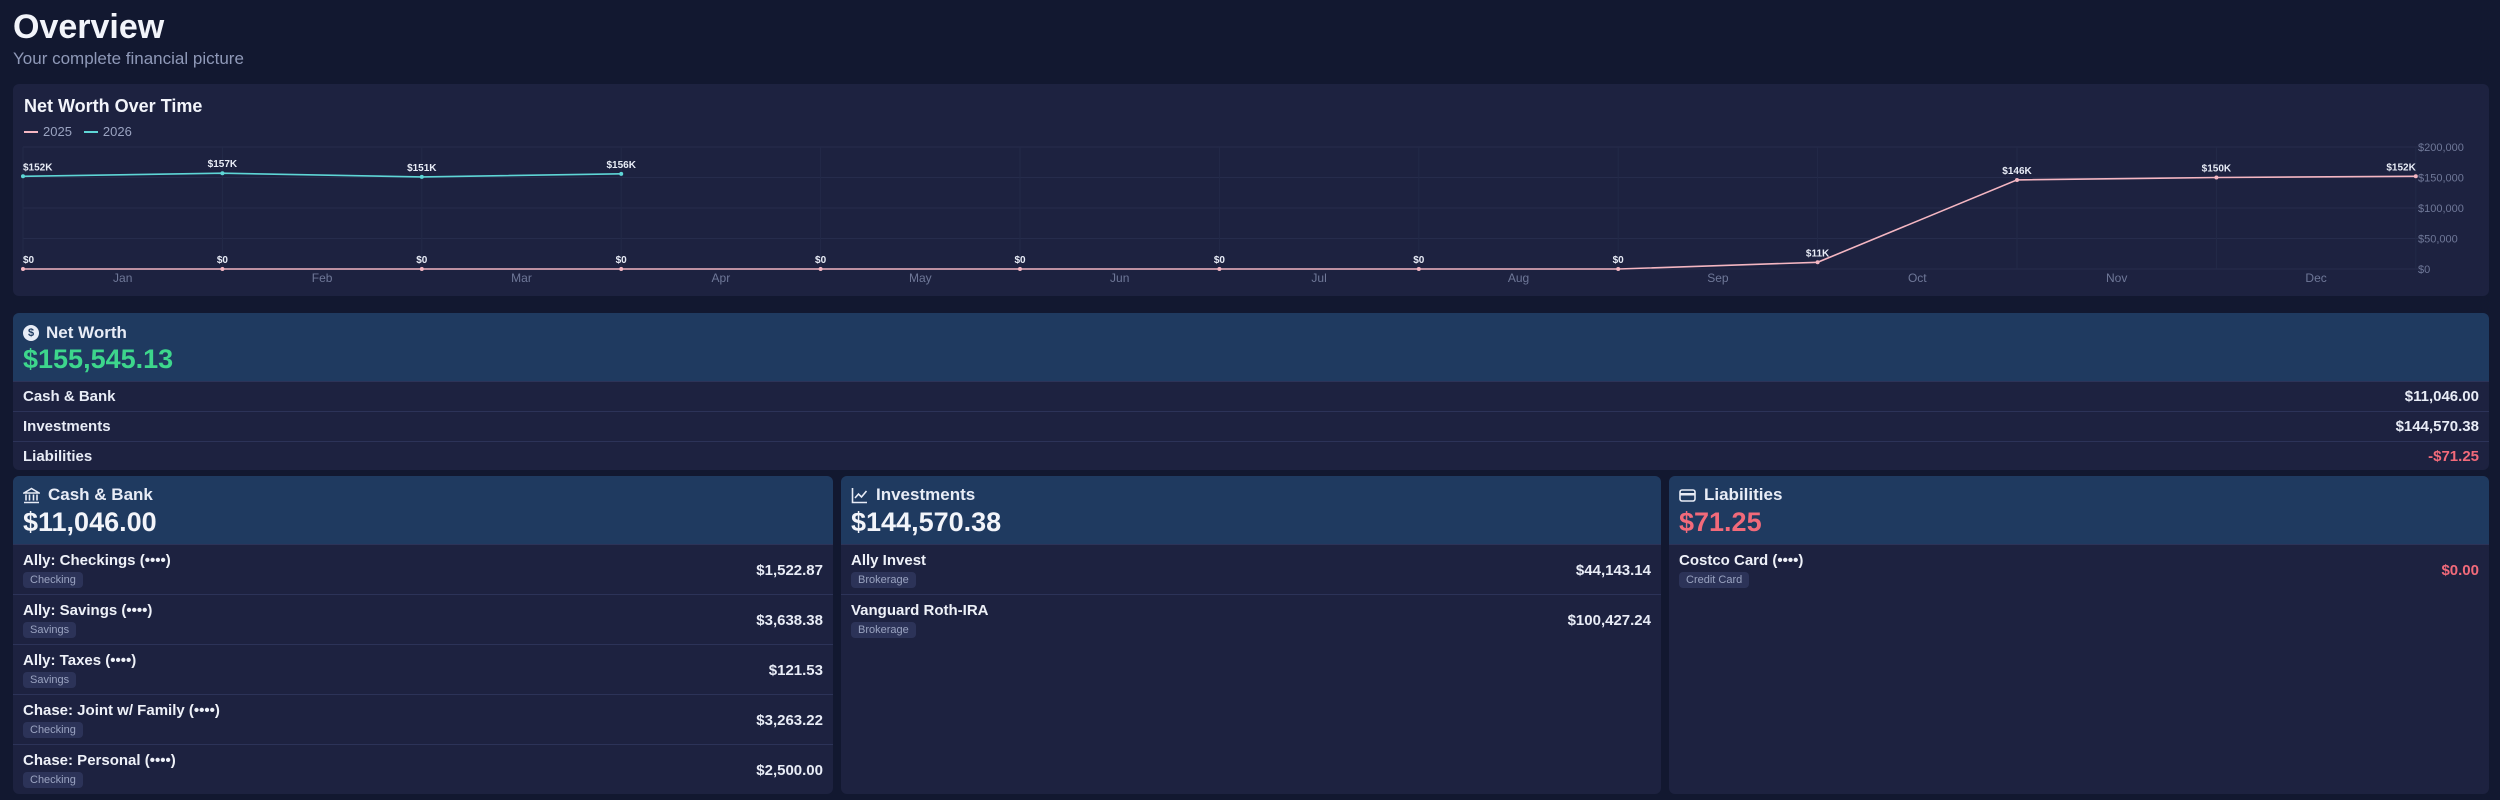 This screenshot has height=800, width=2500. Describe the element at coordinates (31, 495) in the screenshot. I see `bank-icon` at that location.